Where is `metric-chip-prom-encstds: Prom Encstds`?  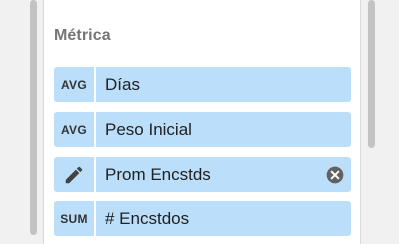
metric-chip-prom-encstds: Prom Encstds is located at coordinates (202, 174).